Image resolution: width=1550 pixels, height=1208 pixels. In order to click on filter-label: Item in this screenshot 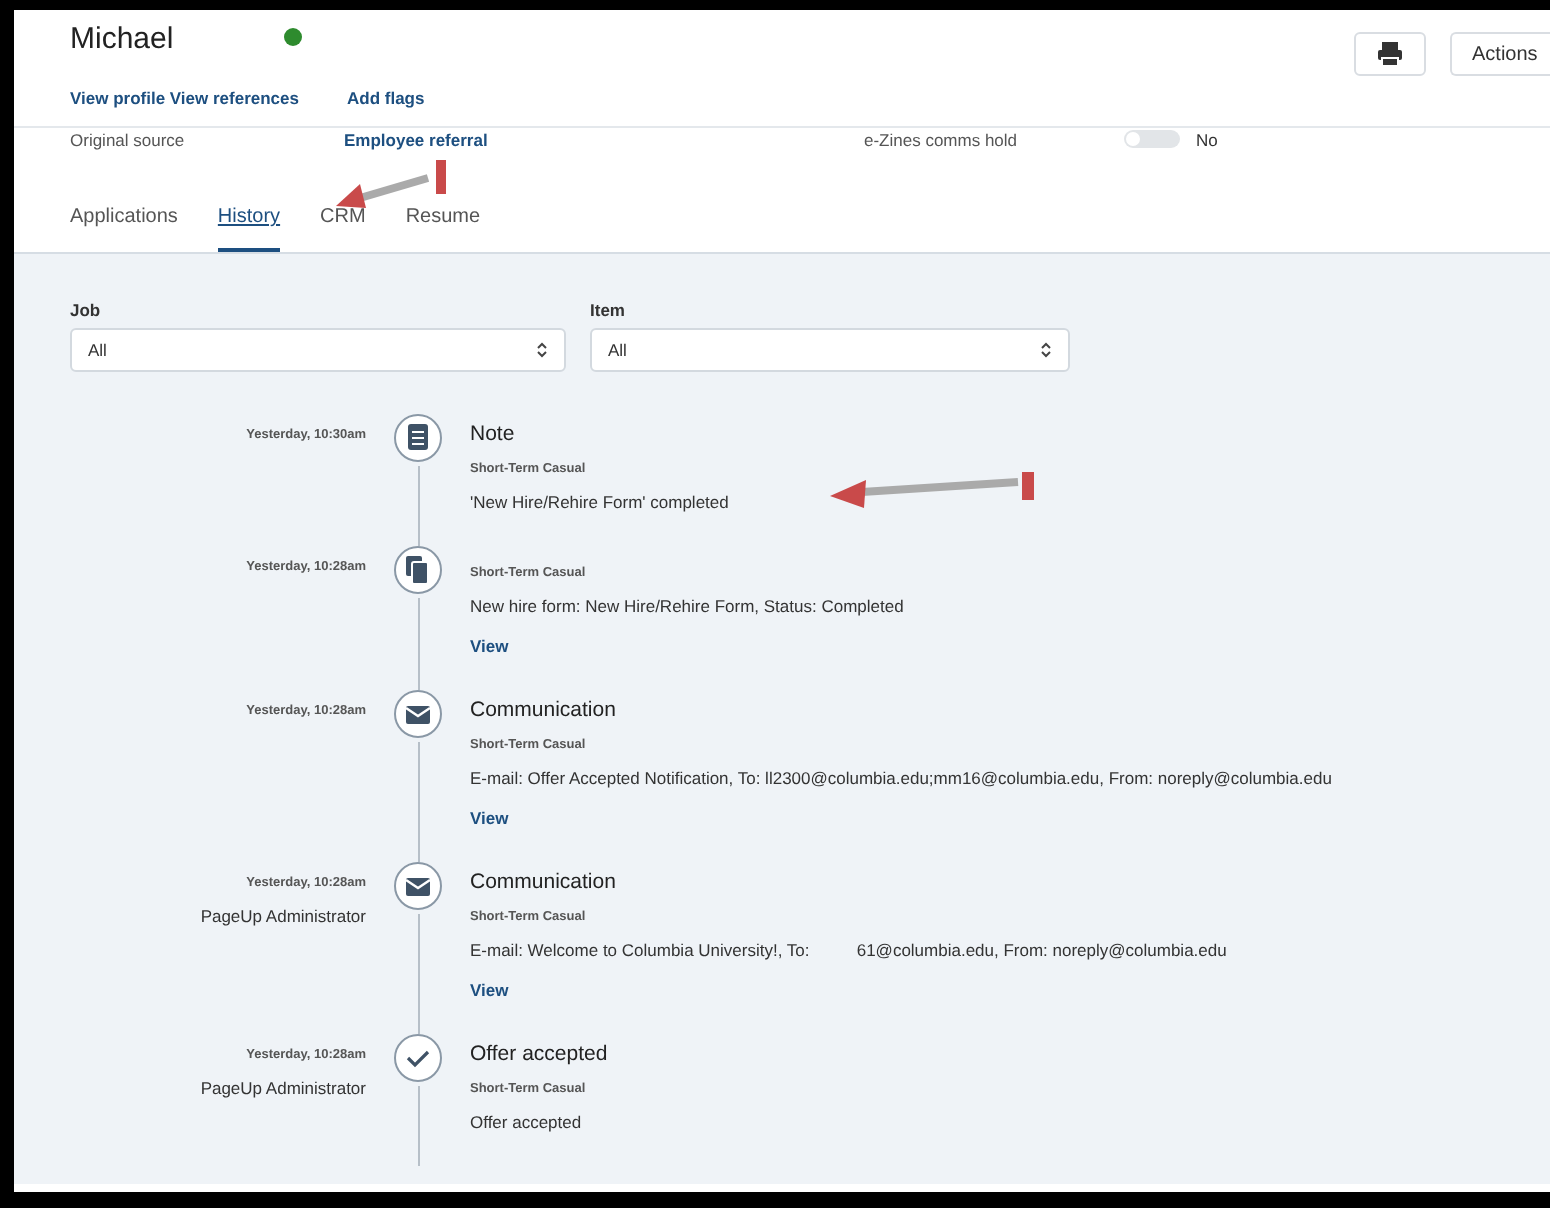, I will do `click(608, 310)`.